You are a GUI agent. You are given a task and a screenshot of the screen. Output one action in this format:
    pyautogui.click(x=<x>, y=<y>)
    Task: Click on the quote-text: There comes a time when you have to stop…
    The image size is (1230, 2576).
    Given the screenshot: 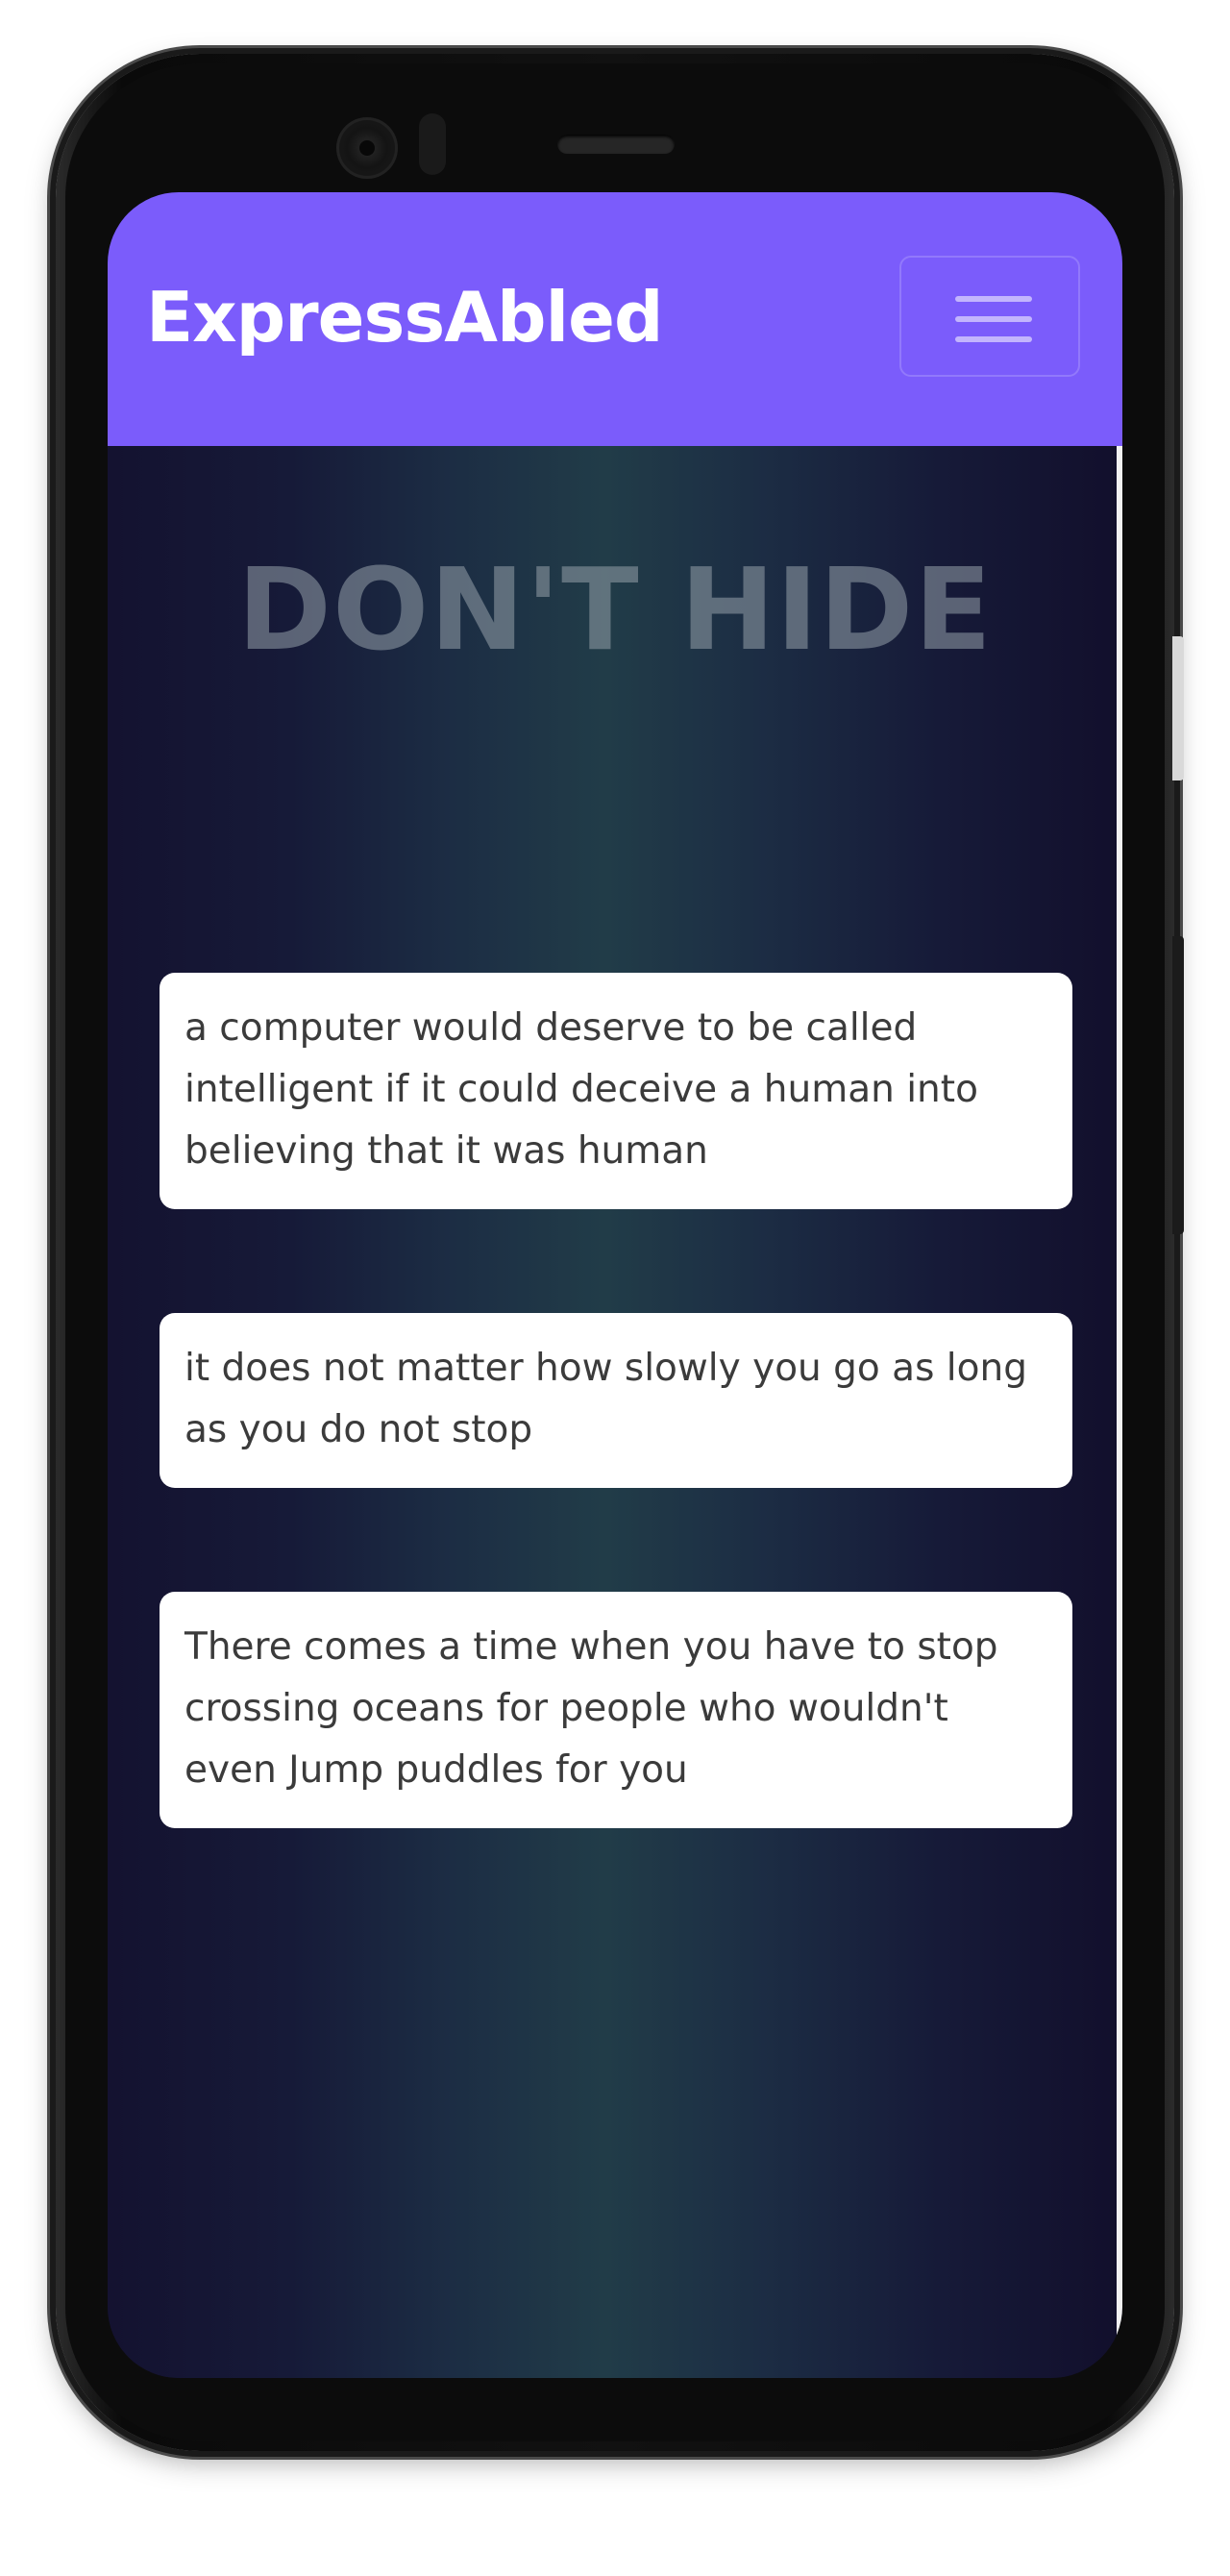 What is the action you would take?
    pyautogui.click(x=591, y=1708)
    